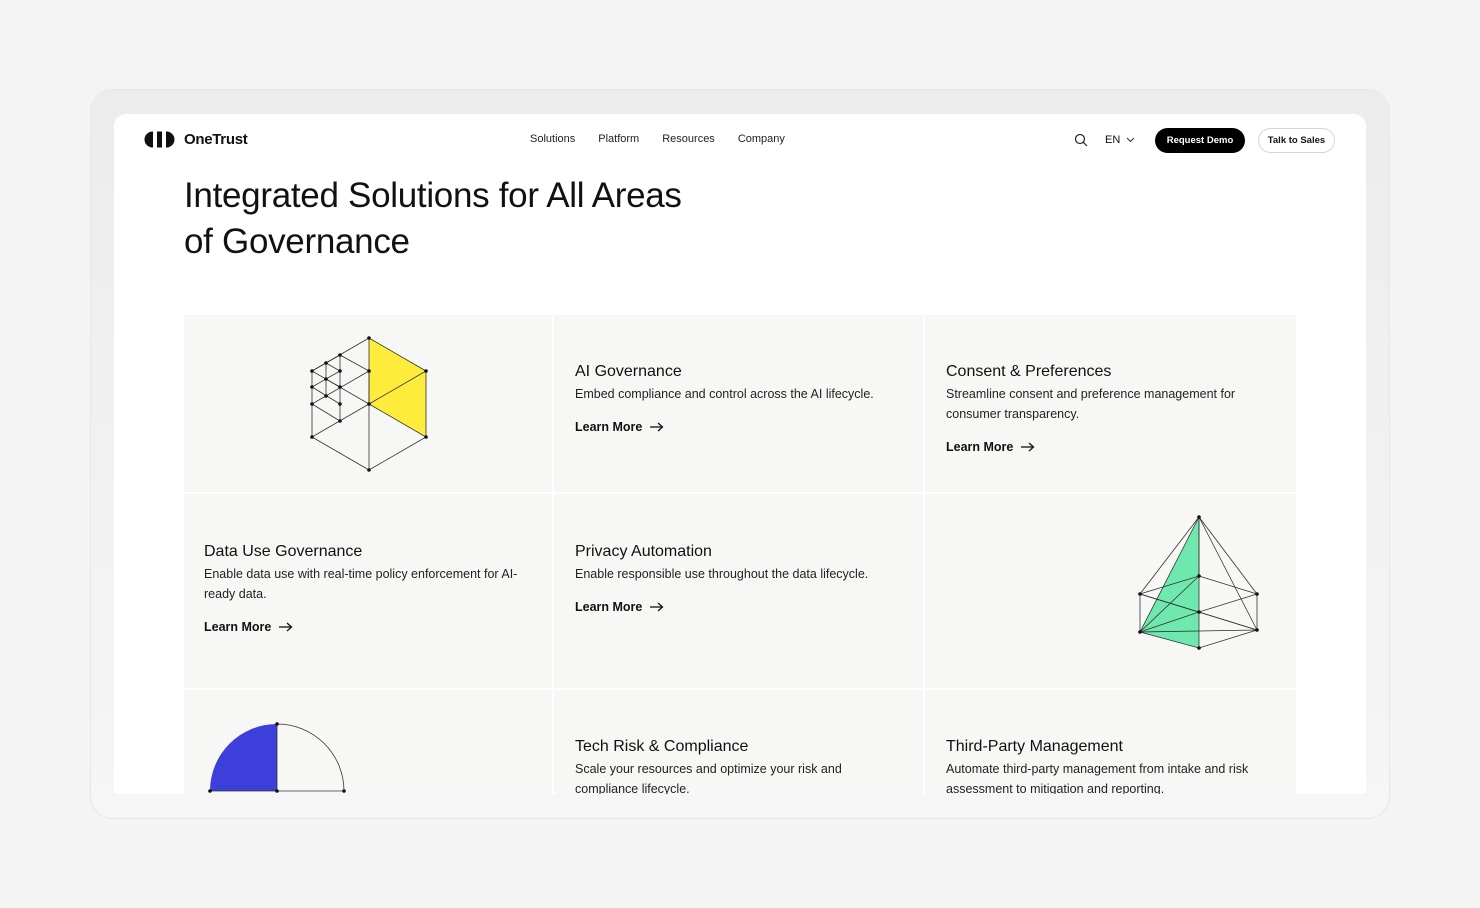 Image resolution: width=1480 pixels, height=908 pixels. What do you see at coordinates (1029, 371) in the screenshot?
I see `card-title: Consent & Preferences` at bounding box center [1029, 371].